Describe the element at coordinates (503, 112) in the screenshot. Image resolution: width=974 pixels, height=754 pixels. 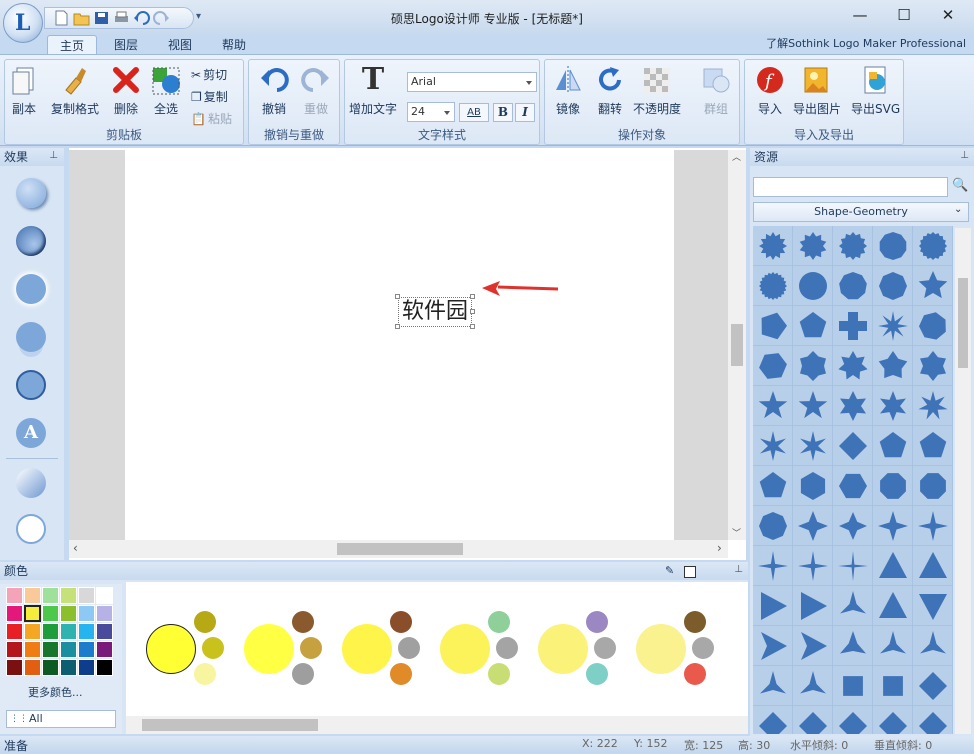
I see `bold-button: B` at that location.